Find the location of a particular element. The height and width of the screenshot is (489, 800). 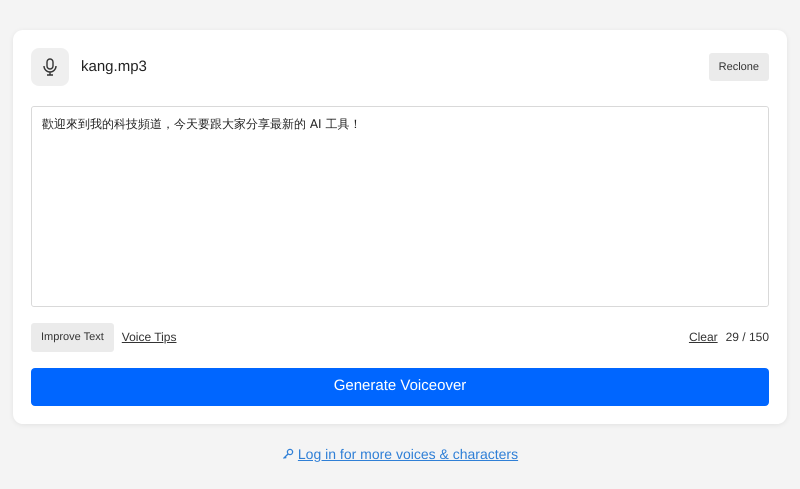

microphone-icon is located at coordinates (50, 67).